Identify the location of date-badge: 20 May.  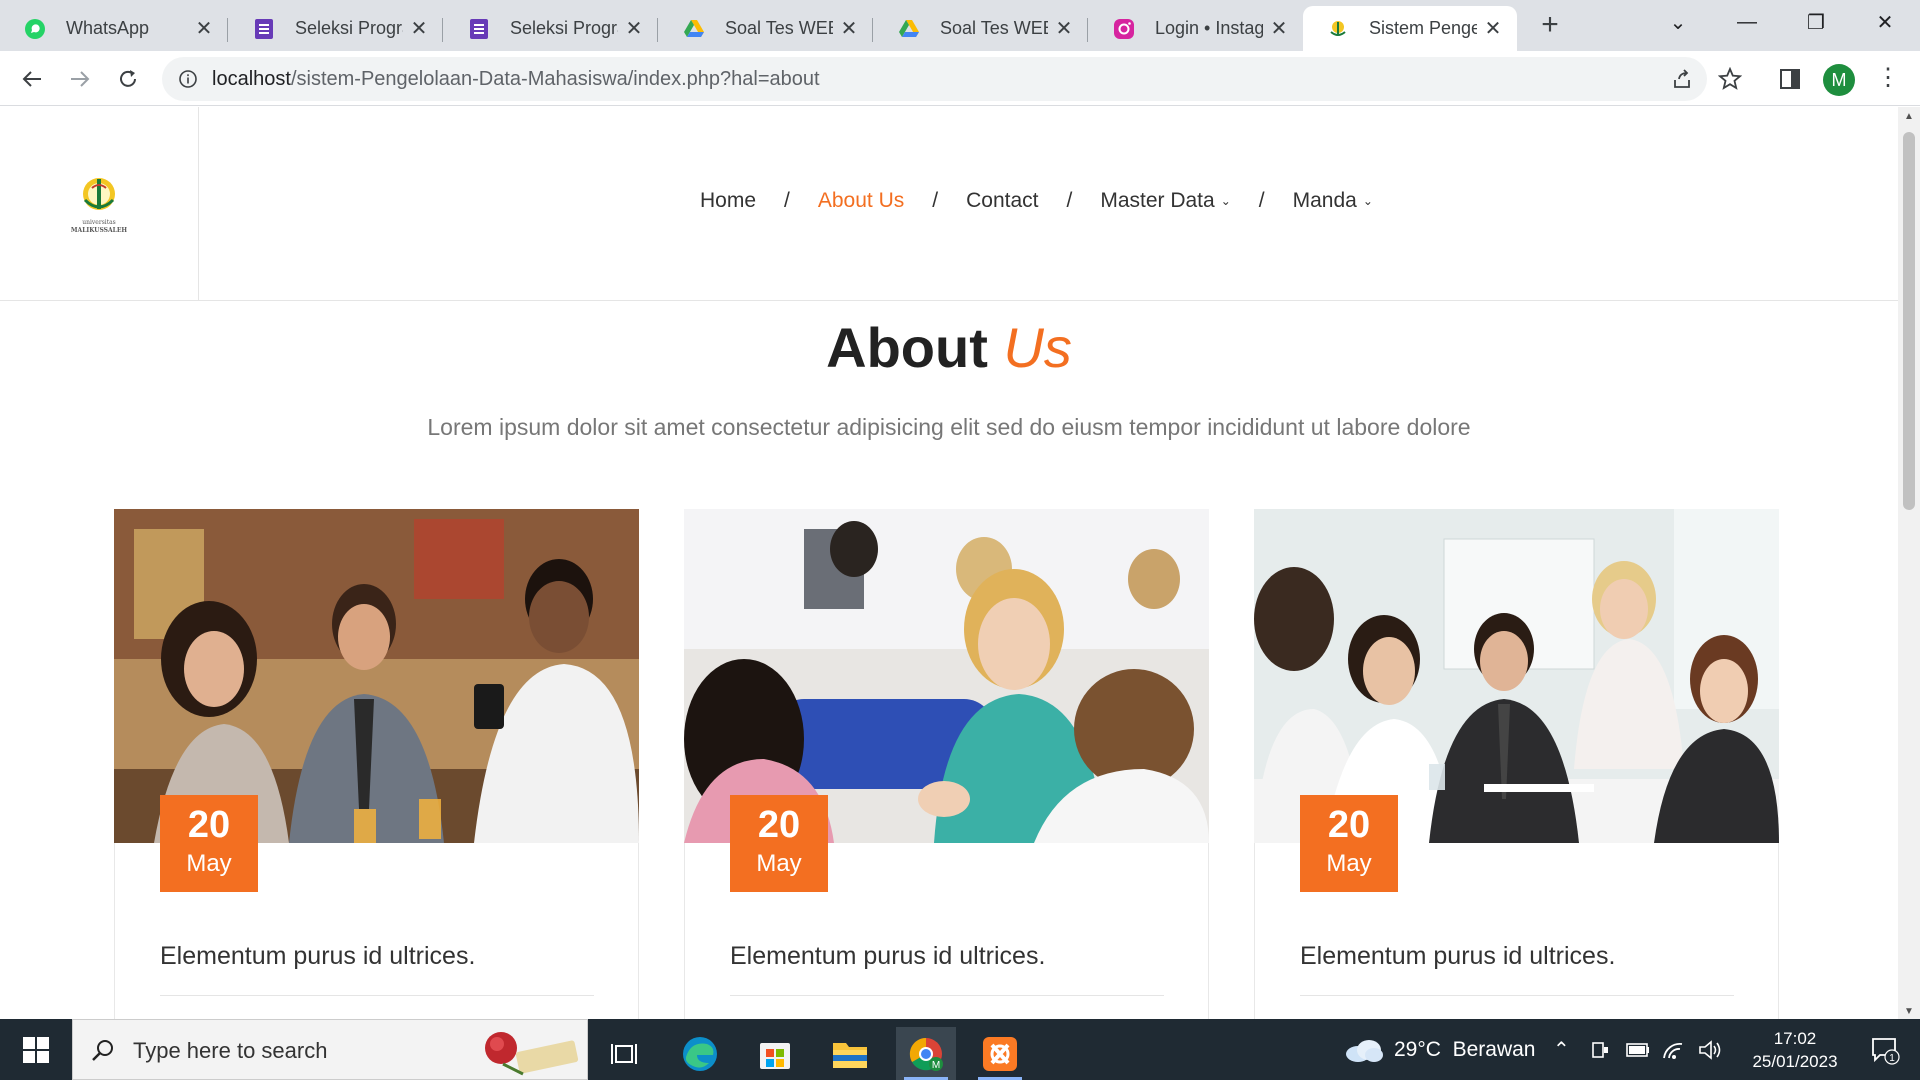
(209, 843).